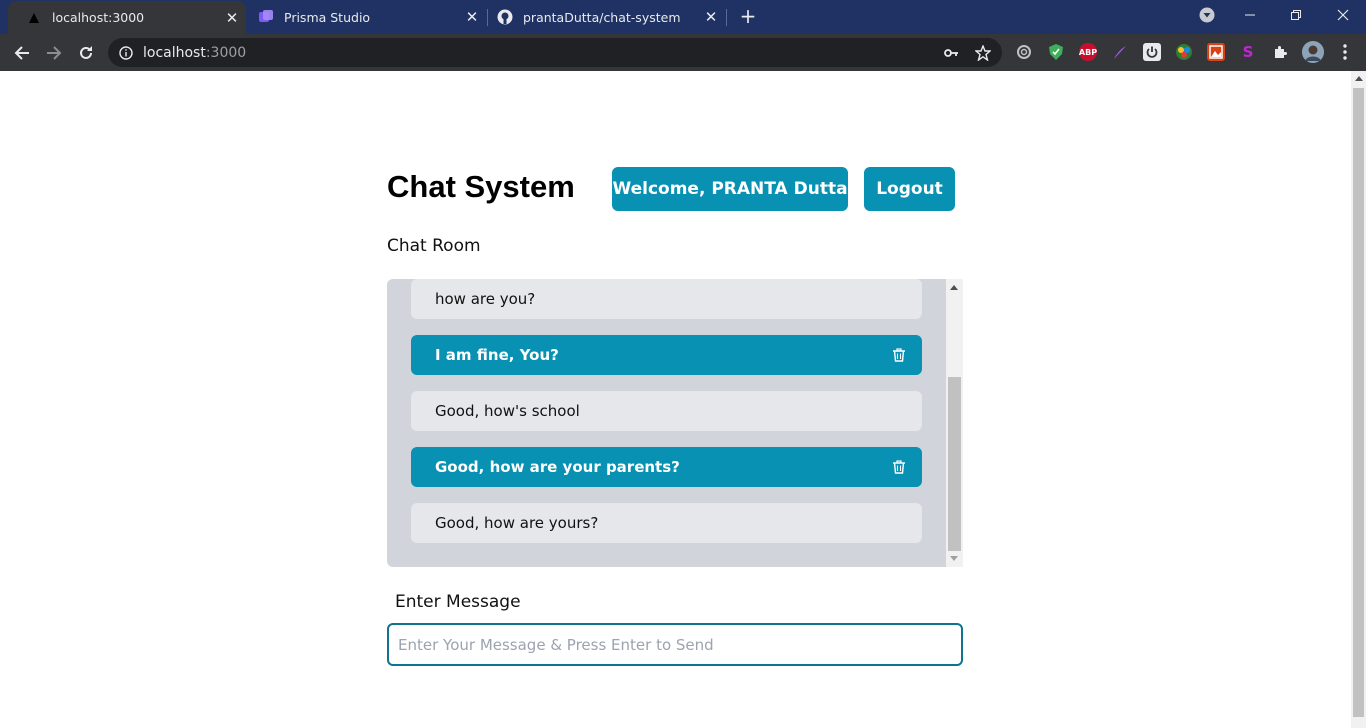  I want to click on back-button, so click(22, 53).